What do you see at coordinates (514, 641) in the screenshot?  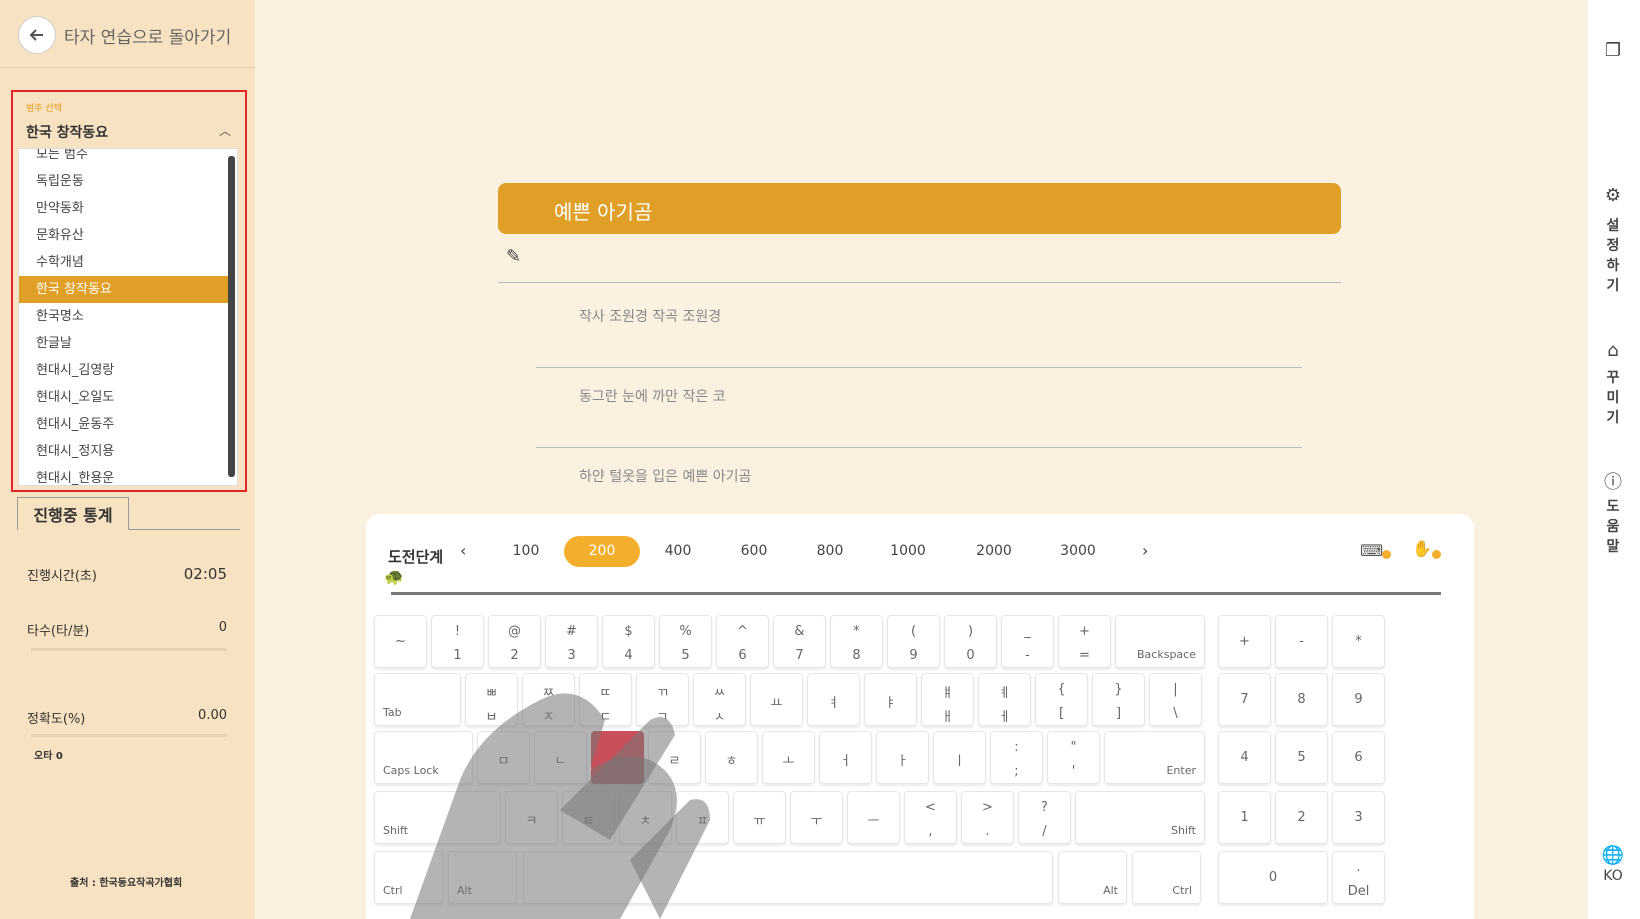 I see `key: @2` at bounding box center [514, 641].